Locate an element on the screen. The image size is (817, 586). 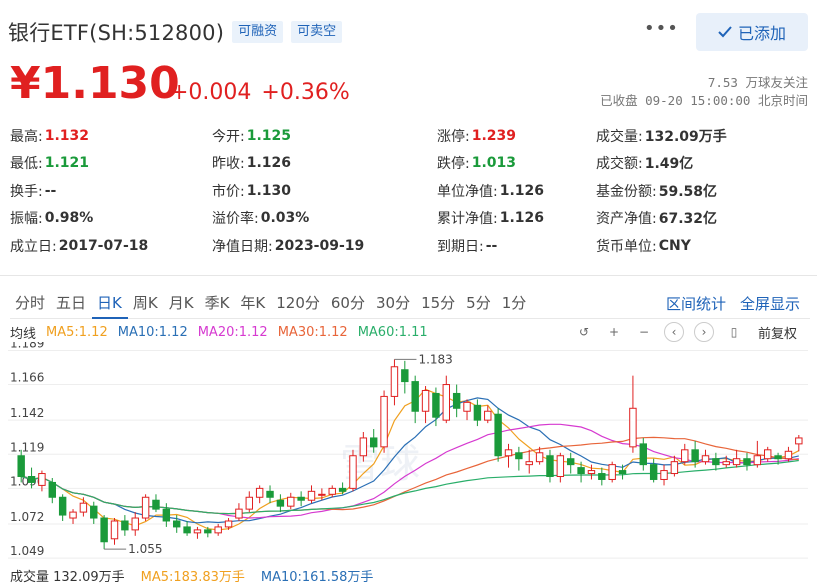
quote-cell: 换手: -- is located at coordinates (111, 191).